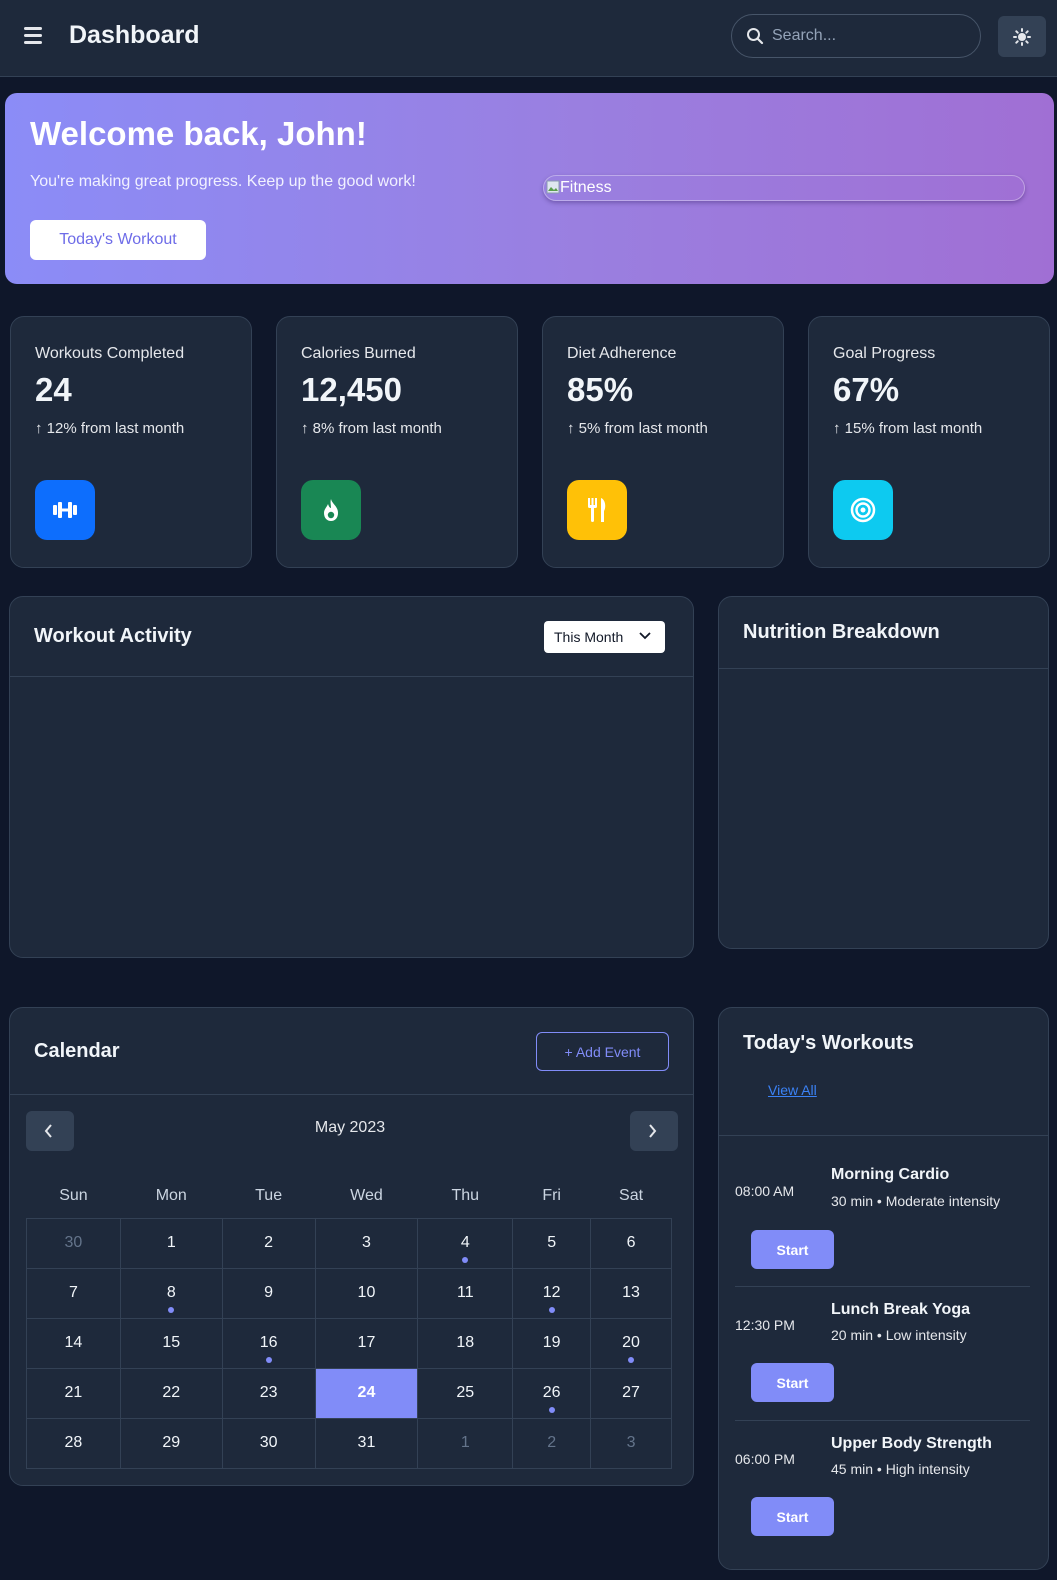 Image resolution: width=1057 pixels, height=1580 pixels. I want to click on stat-value: 67%, so click(866, 389).